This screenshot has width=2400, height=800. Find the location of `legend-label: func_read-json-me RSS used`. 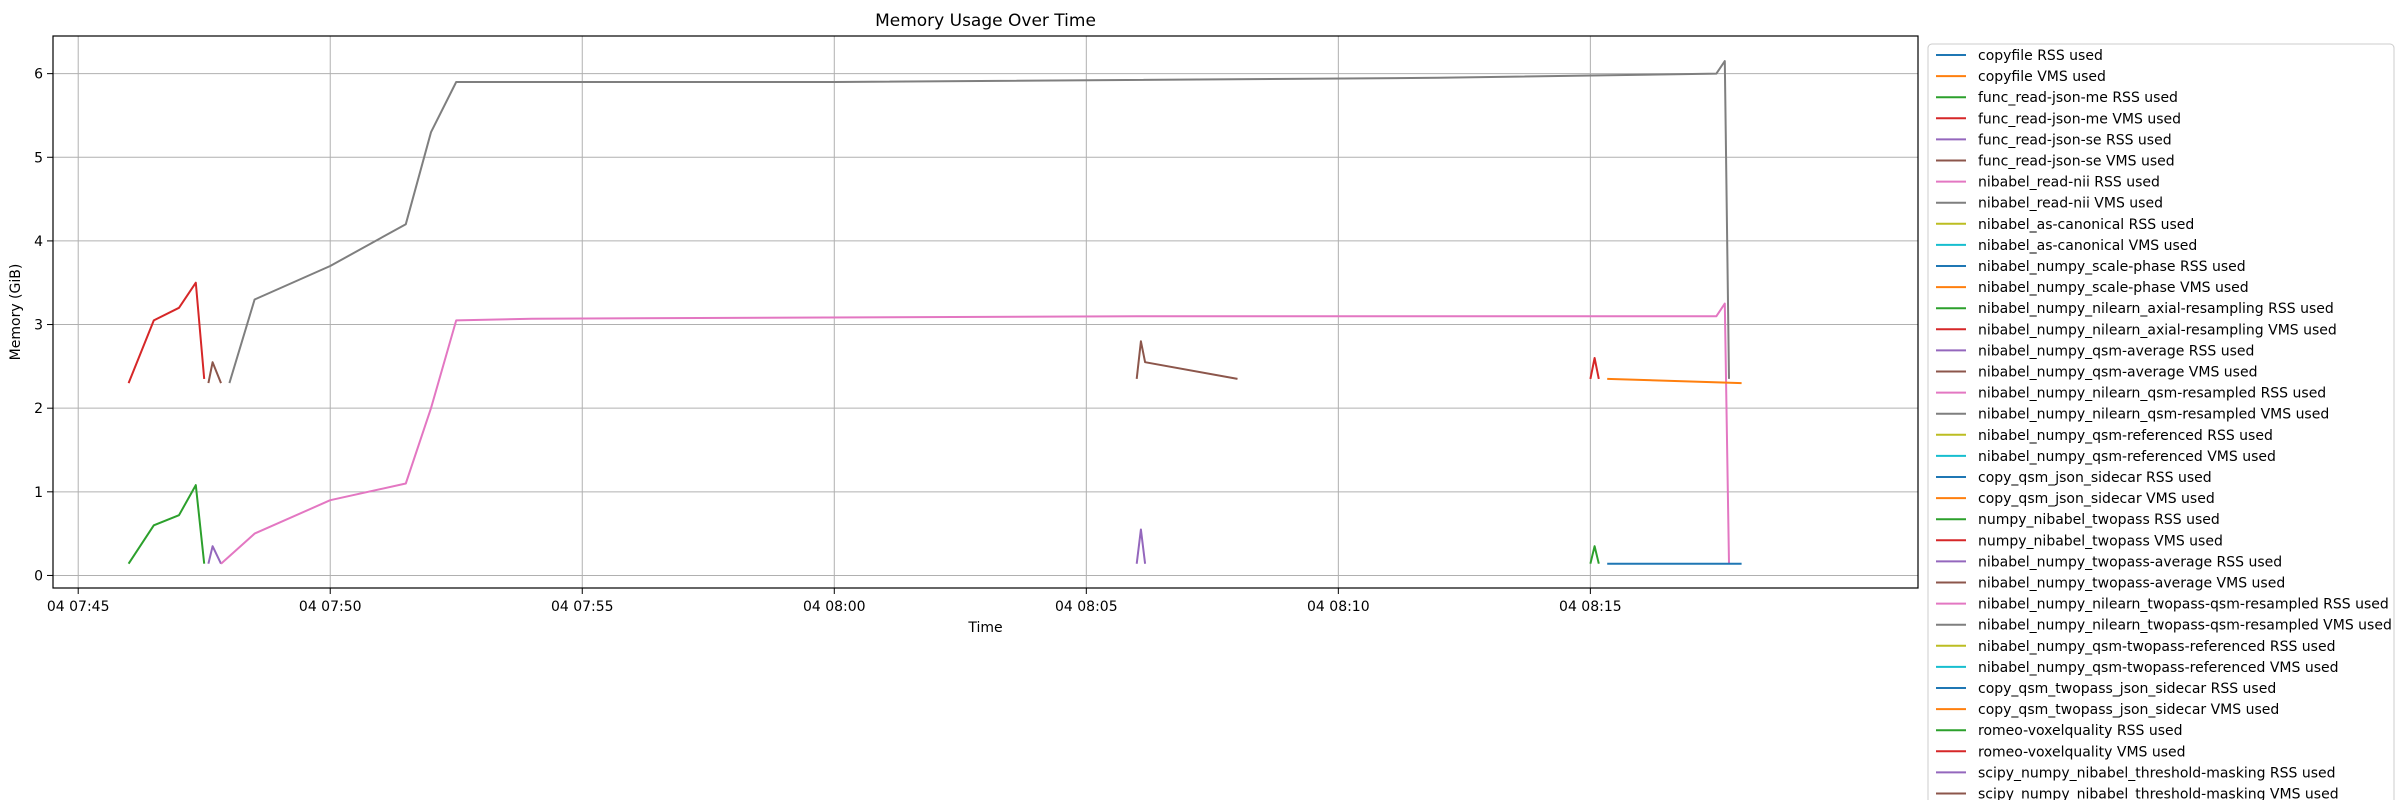

legend-label: func_read-json-me RSS used is located at coordinates (2078, 98).